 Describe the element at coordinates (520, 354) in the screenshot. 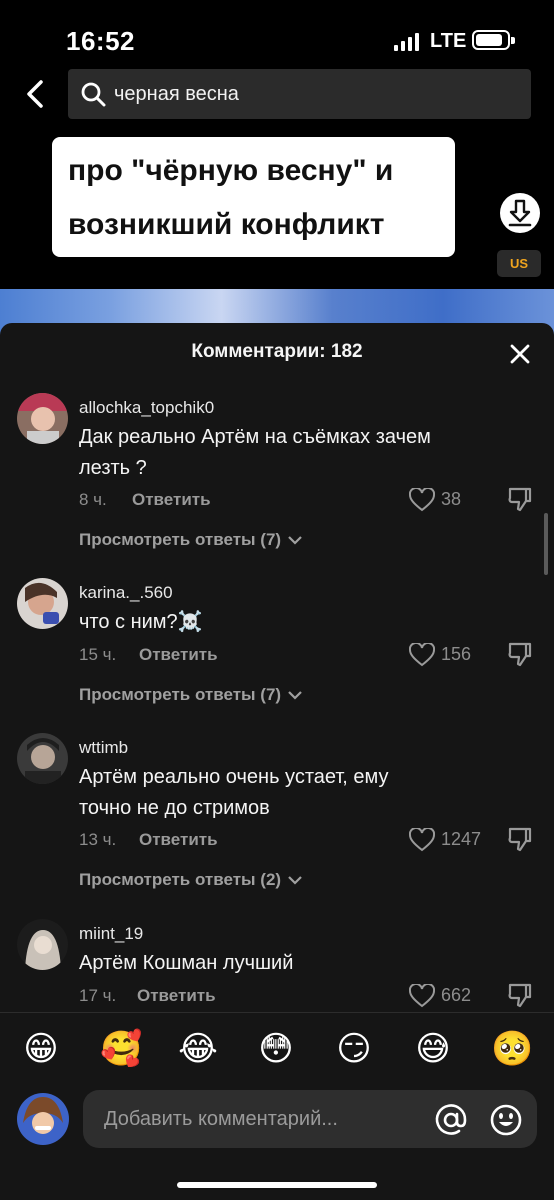

I see `close-icon` at that location.